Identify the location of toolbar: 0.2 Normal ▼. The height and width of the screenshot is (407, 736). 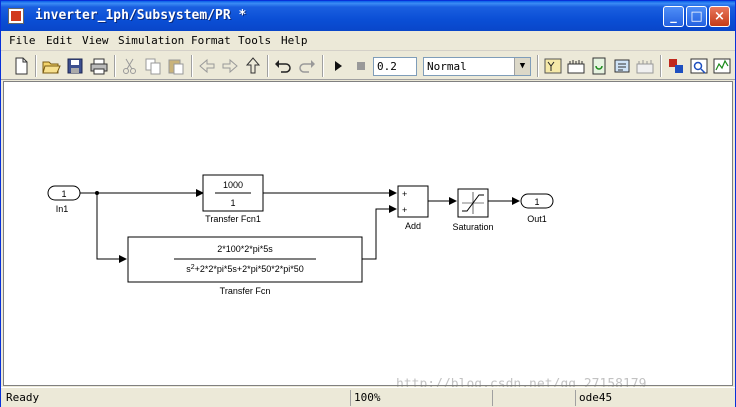
(368, 66).